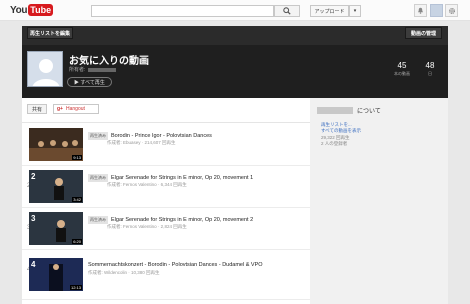 The width and height of the screenshot is (470, 304). I want to click on video-meta: 作成者: Ebuasey · 214,607 回再生, so click(141, 142).